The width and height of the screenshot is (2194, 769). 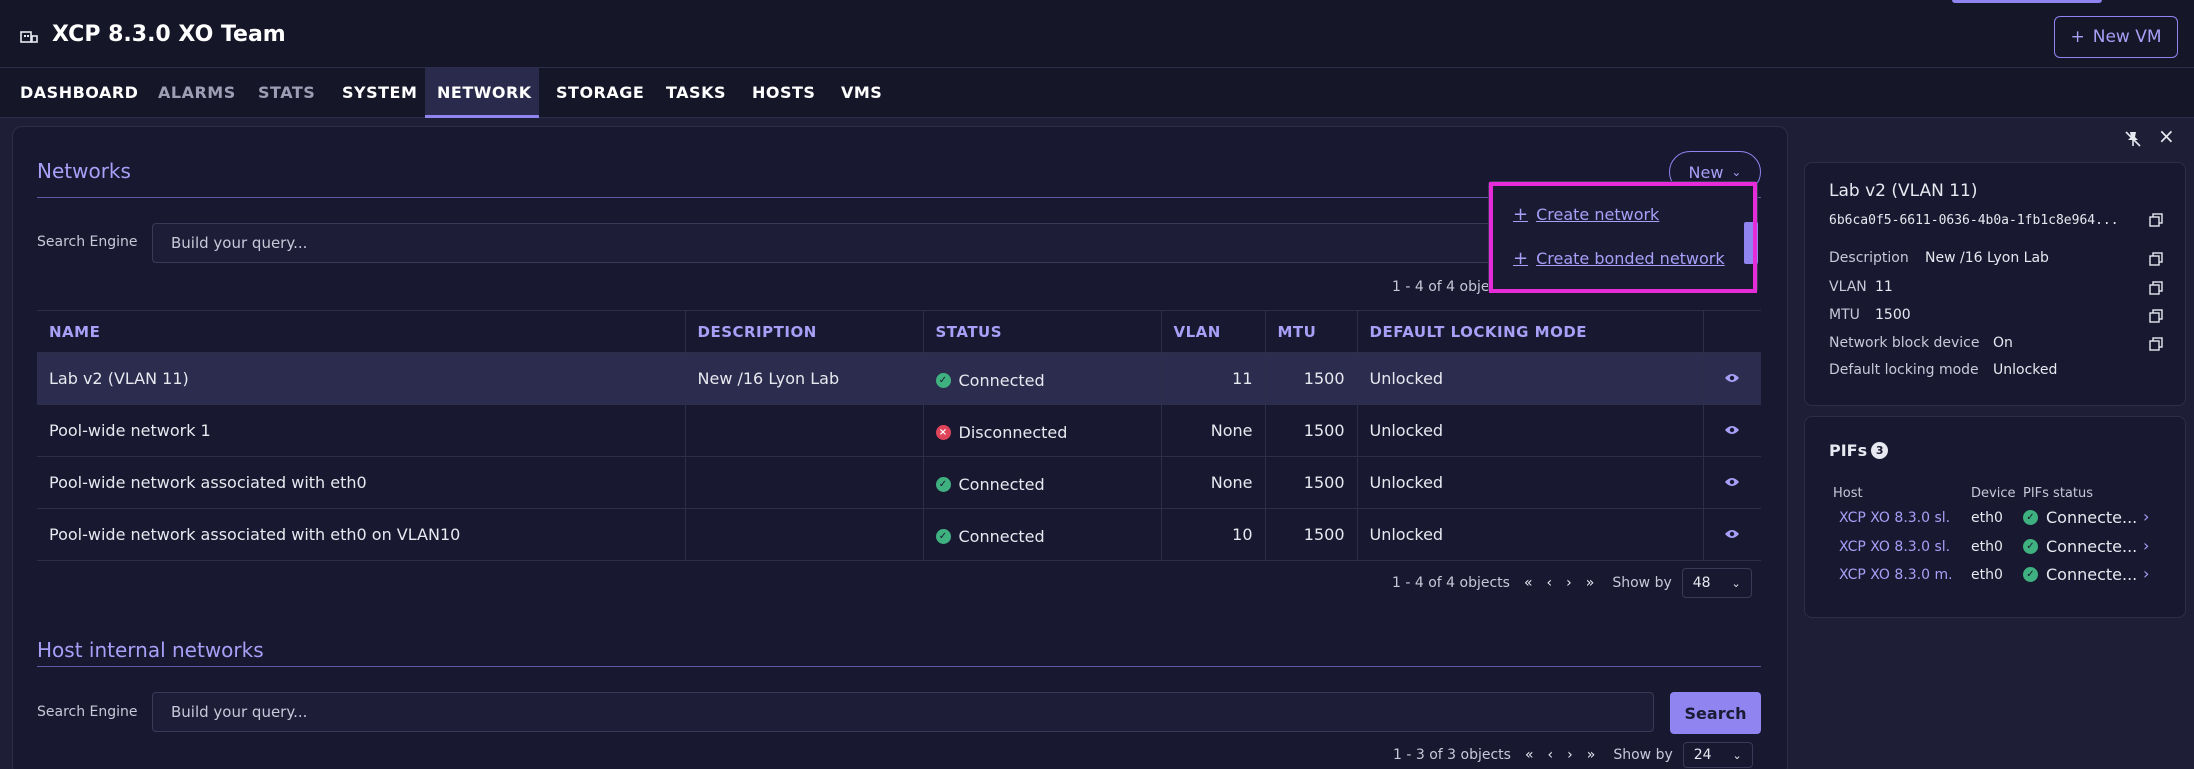 I want to click on col-locking-mode: DEFAULT LOCKING MODE, so click(x=1530, y=331).